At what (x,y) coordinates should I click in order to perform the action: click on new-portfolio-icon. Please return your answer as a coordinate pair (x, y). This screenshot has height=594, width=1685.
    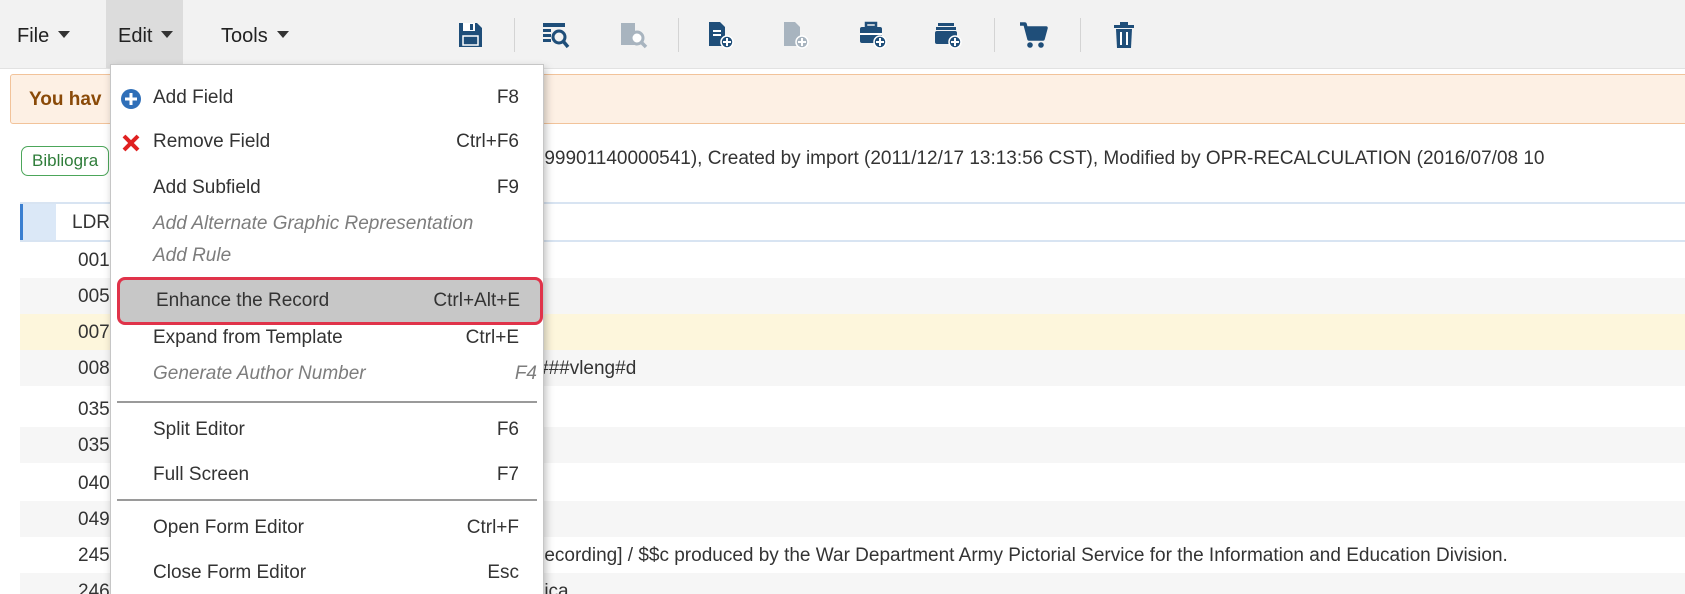
    Looking at the image, I should click on (872, 35).